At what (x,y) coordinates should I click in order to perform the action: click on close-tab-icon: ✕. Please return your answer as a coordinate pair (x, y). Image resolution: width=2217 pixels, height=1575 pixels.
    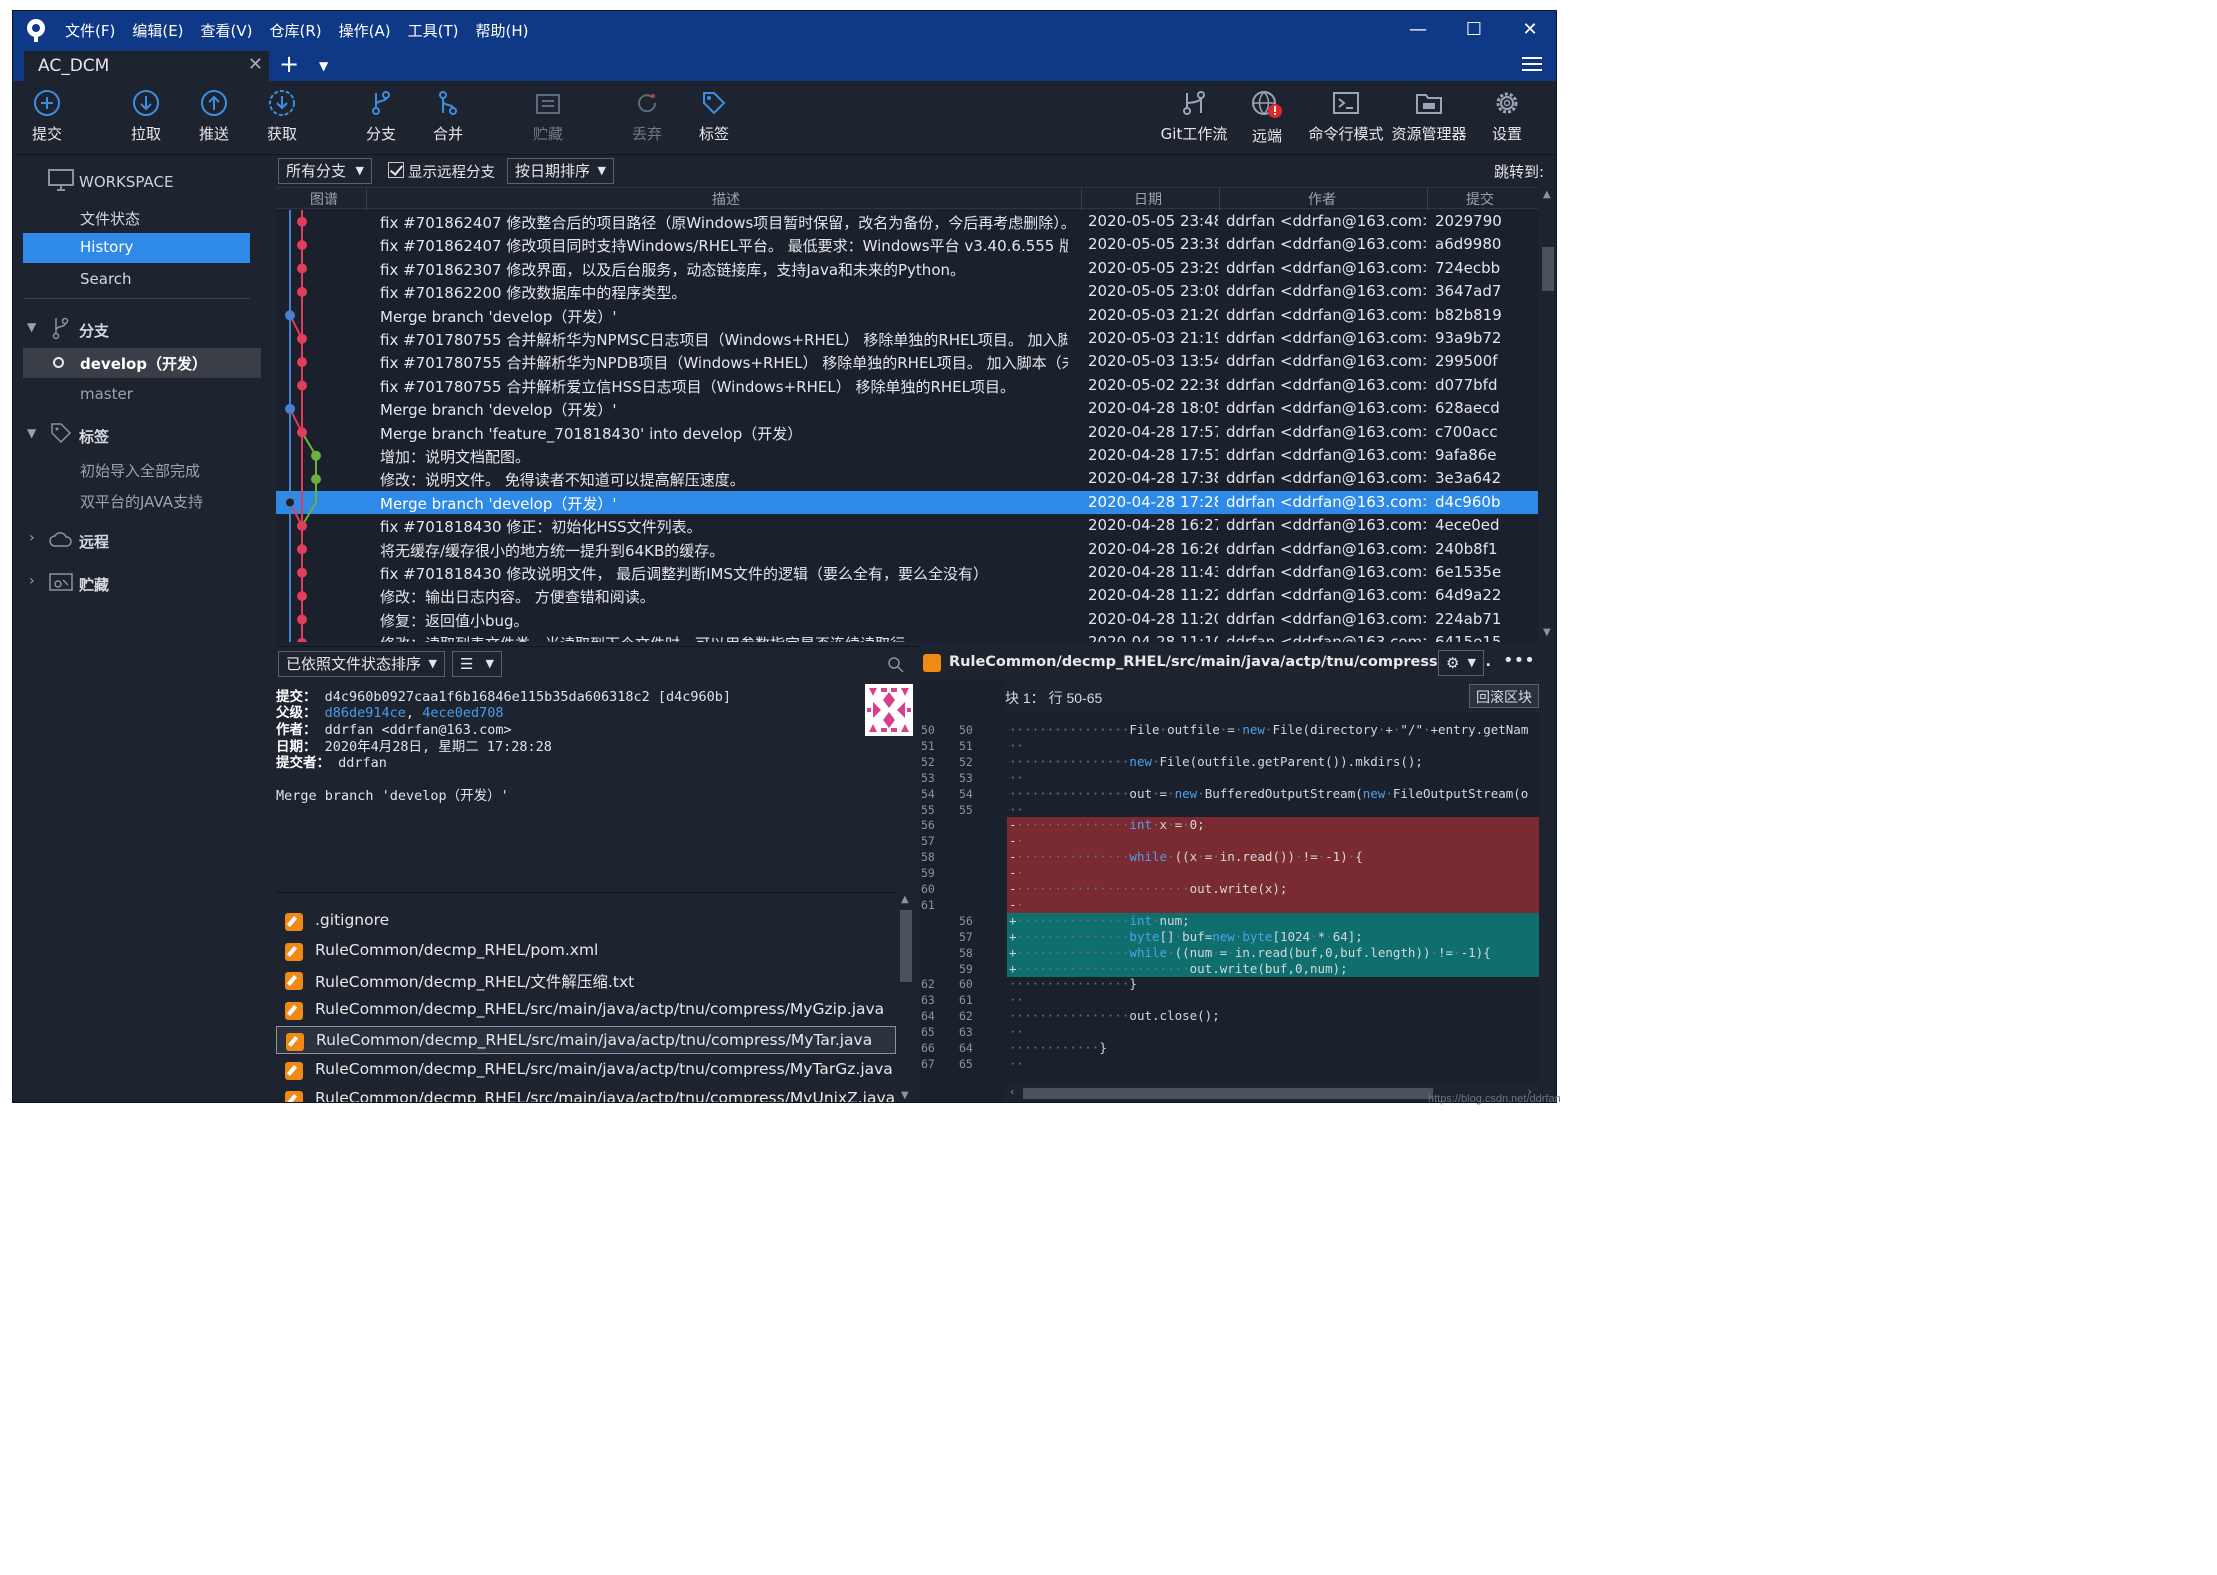
    Looking at the image, I should click on (255, 64).